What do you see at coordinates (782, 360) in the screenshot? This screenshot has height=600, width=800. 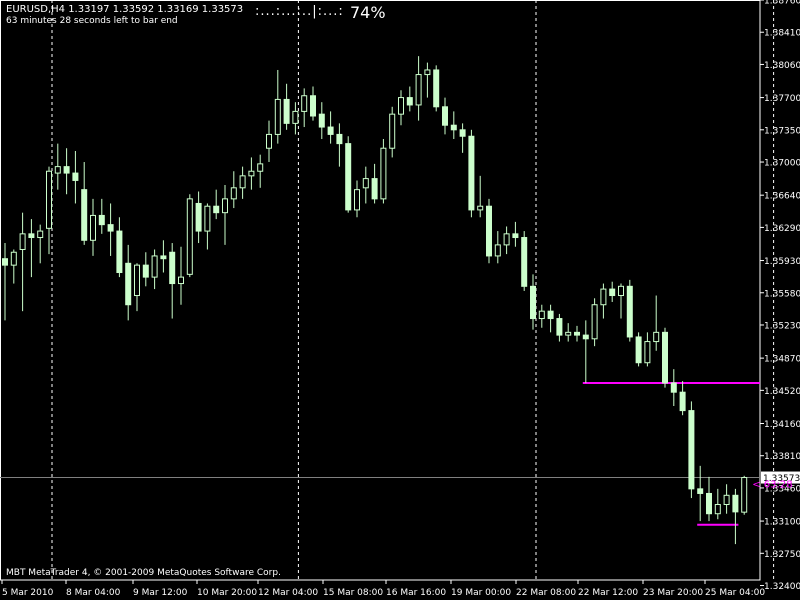 I see `y-tick-label: 1.34870` at bounding box center [782, 360].